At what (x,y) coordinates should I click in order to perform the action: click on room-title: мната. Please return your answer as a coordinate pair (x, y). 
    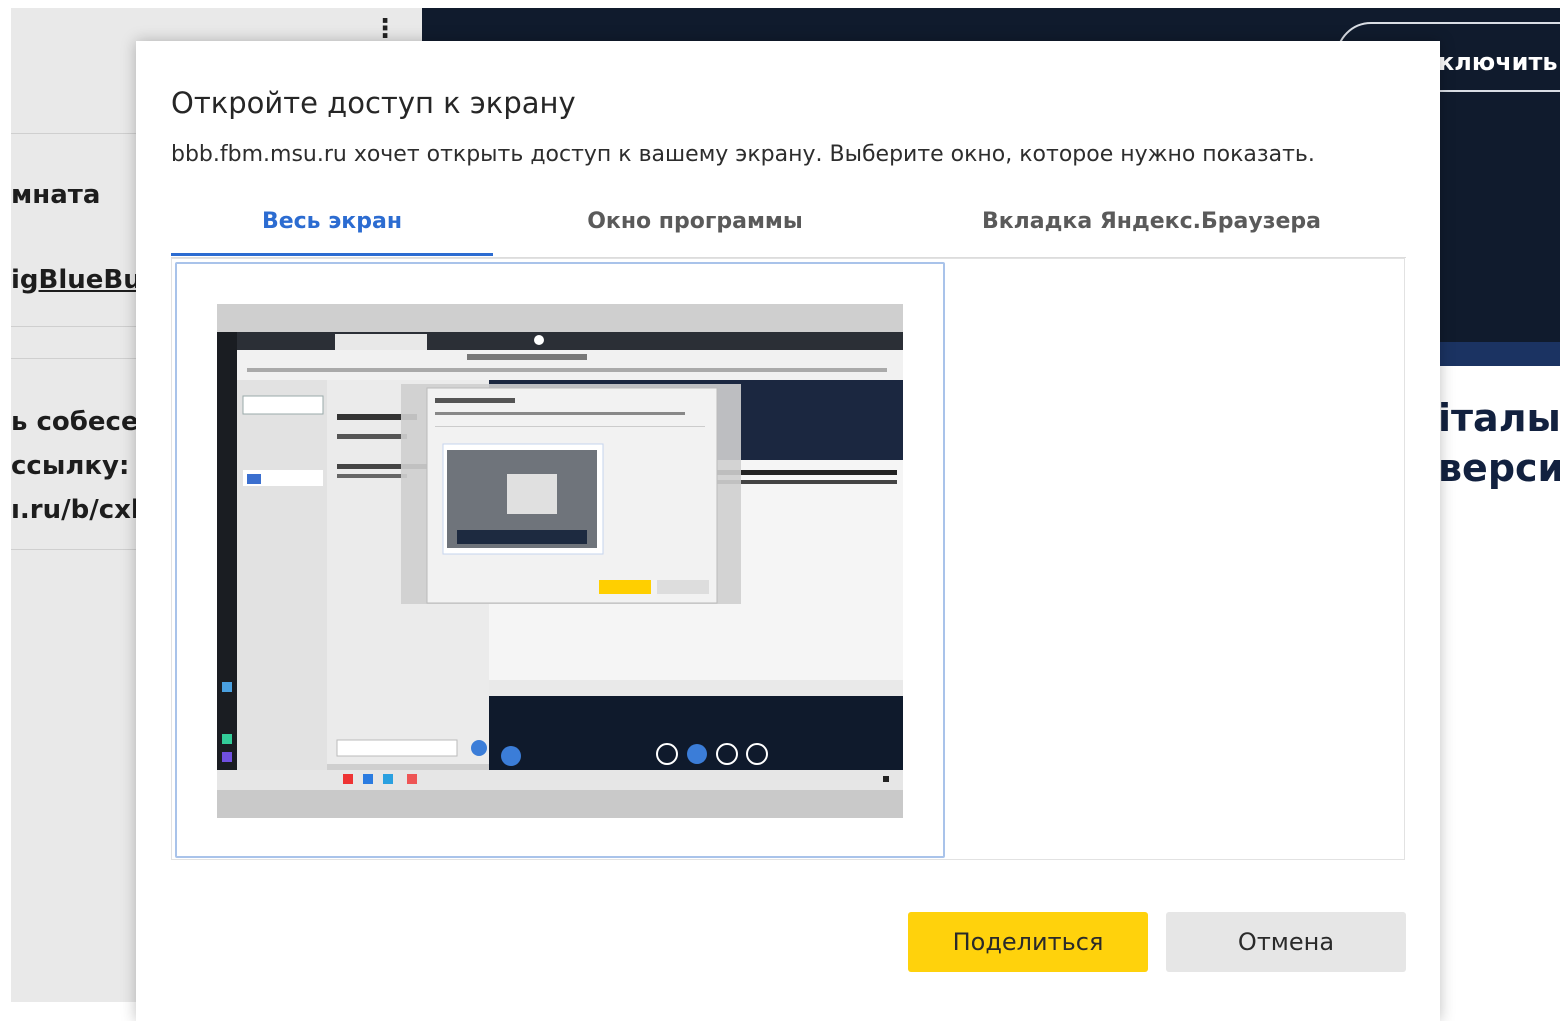
    Looking at the image, I should click on (56, 195).